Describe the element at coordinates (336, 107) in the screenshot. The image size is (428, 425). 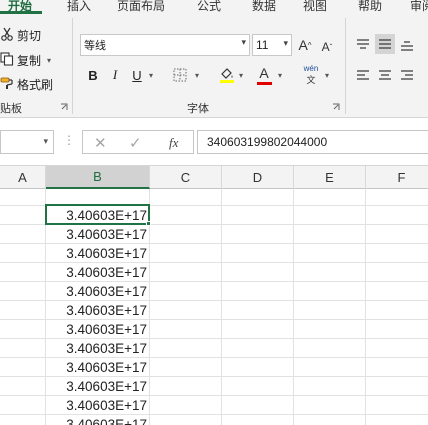
I see `font-dialog-launcher-icon` at that location.